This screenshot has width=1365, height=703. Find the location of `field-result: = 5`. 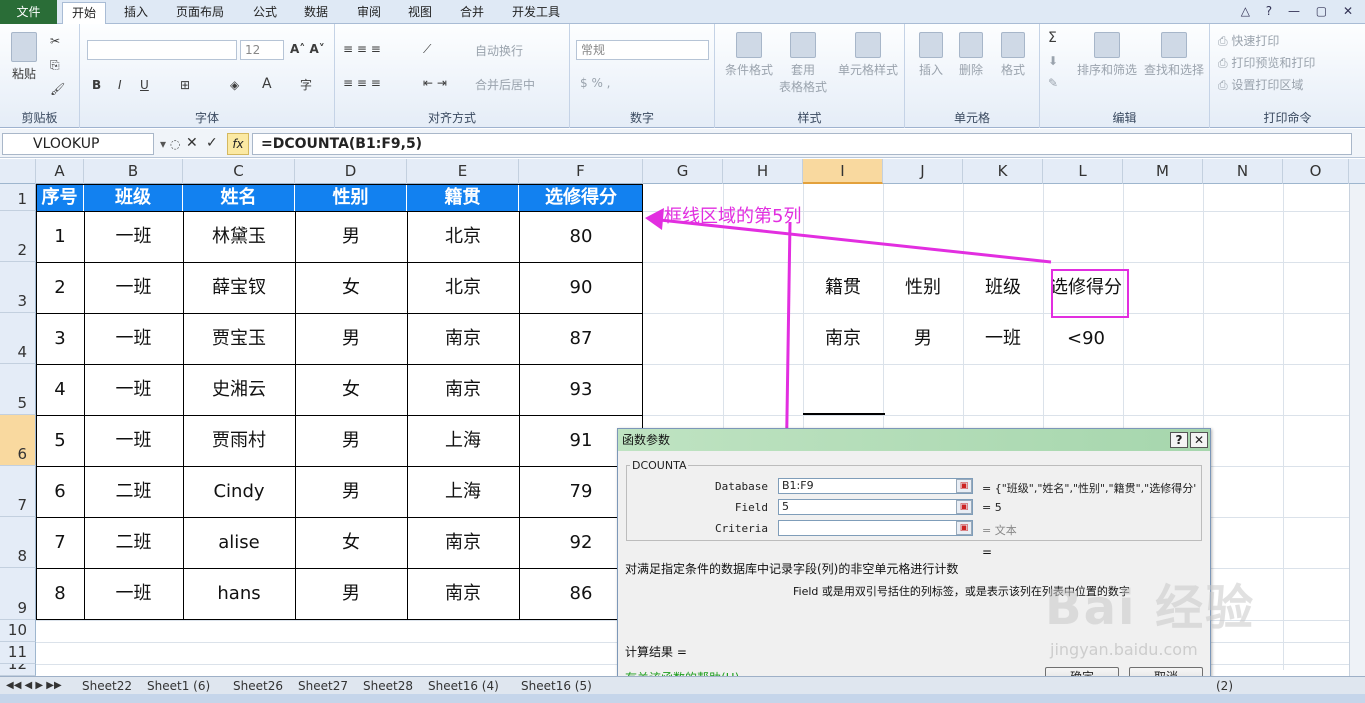

field-result: = 5 is located at coordinates (992, 507).